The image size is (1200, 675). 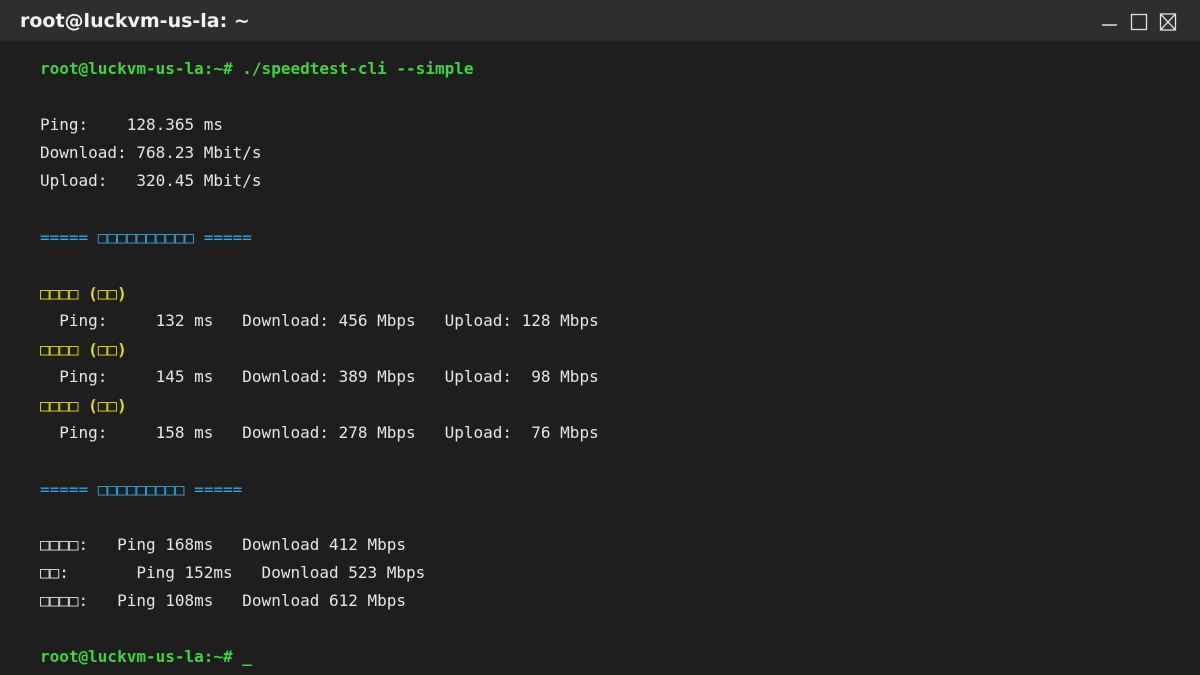 I want to click on close-icon, so click(x=1168, y=22).